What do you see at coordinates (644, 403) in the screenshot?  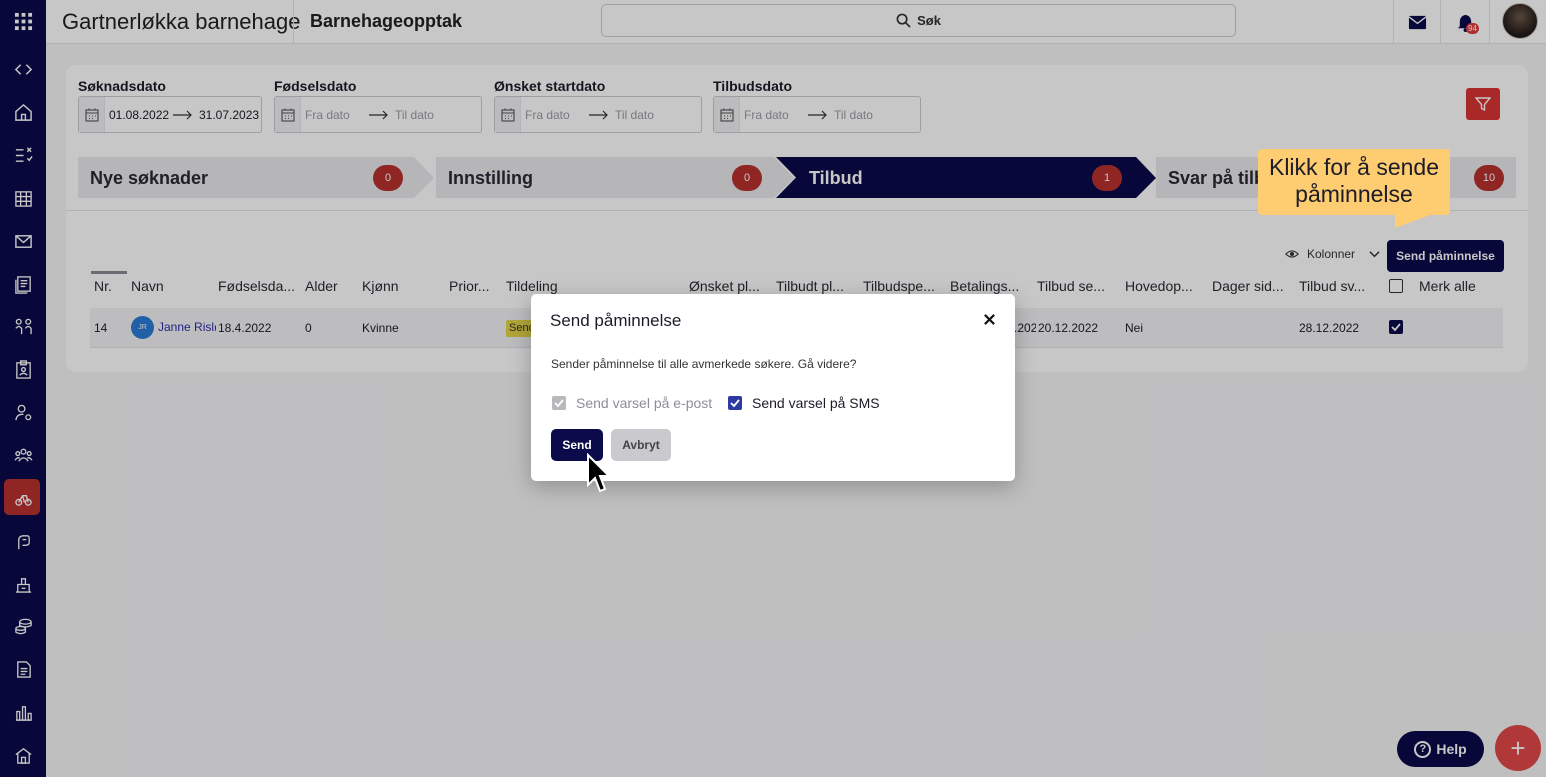 I see `email-option-label: Send varsel på e-post` at bounding box center [644, 403].